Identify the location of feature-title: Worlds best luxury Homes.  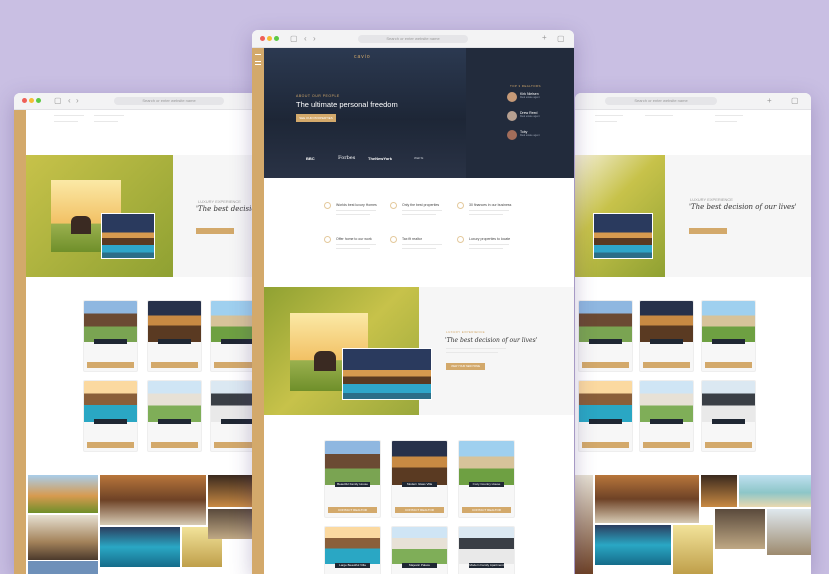
(356, 205).